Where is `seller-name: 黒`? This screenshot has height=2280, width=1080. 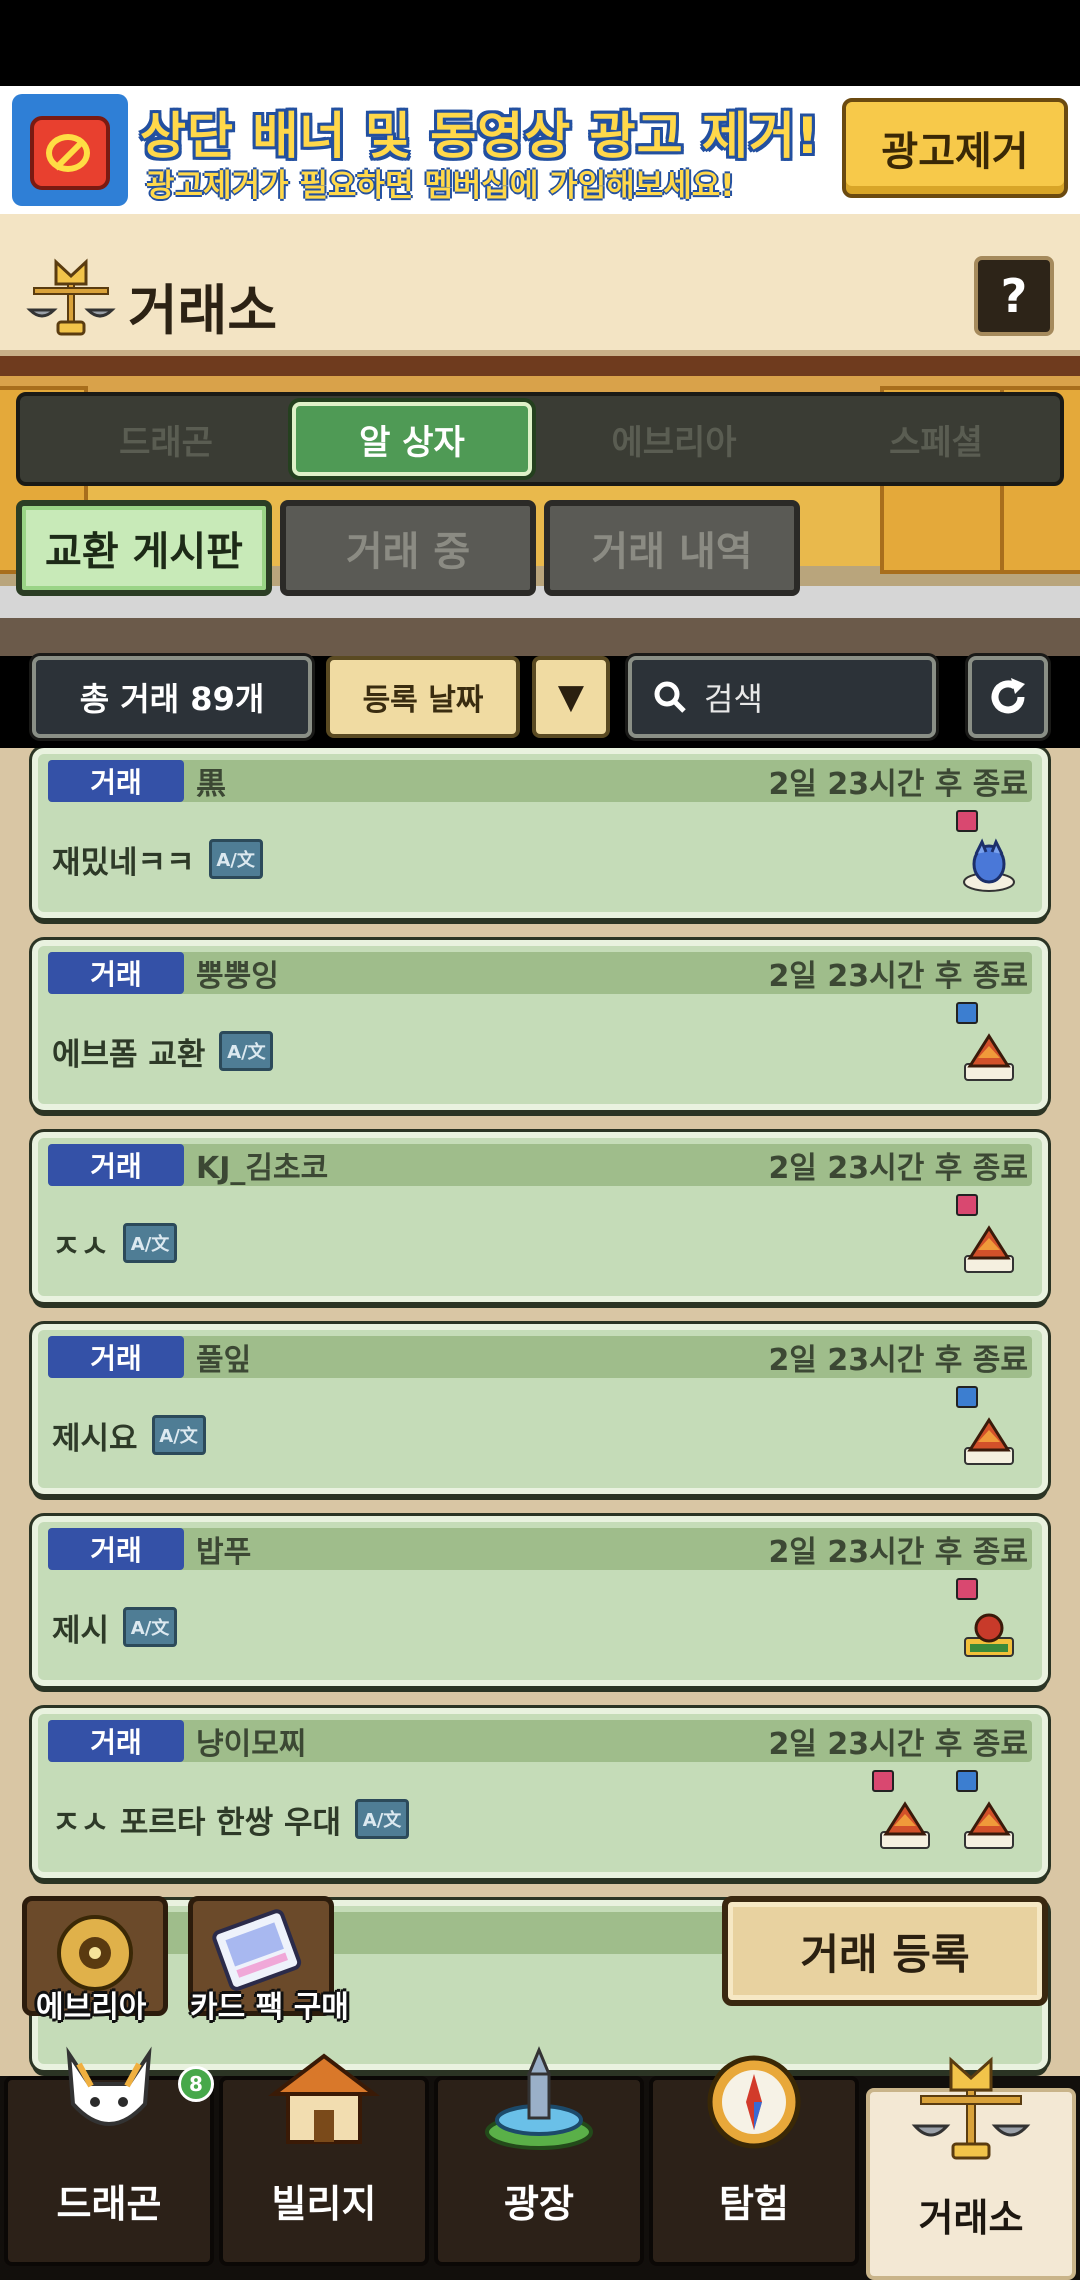 seller-name: 黒 is located at coordinates (211, 784).